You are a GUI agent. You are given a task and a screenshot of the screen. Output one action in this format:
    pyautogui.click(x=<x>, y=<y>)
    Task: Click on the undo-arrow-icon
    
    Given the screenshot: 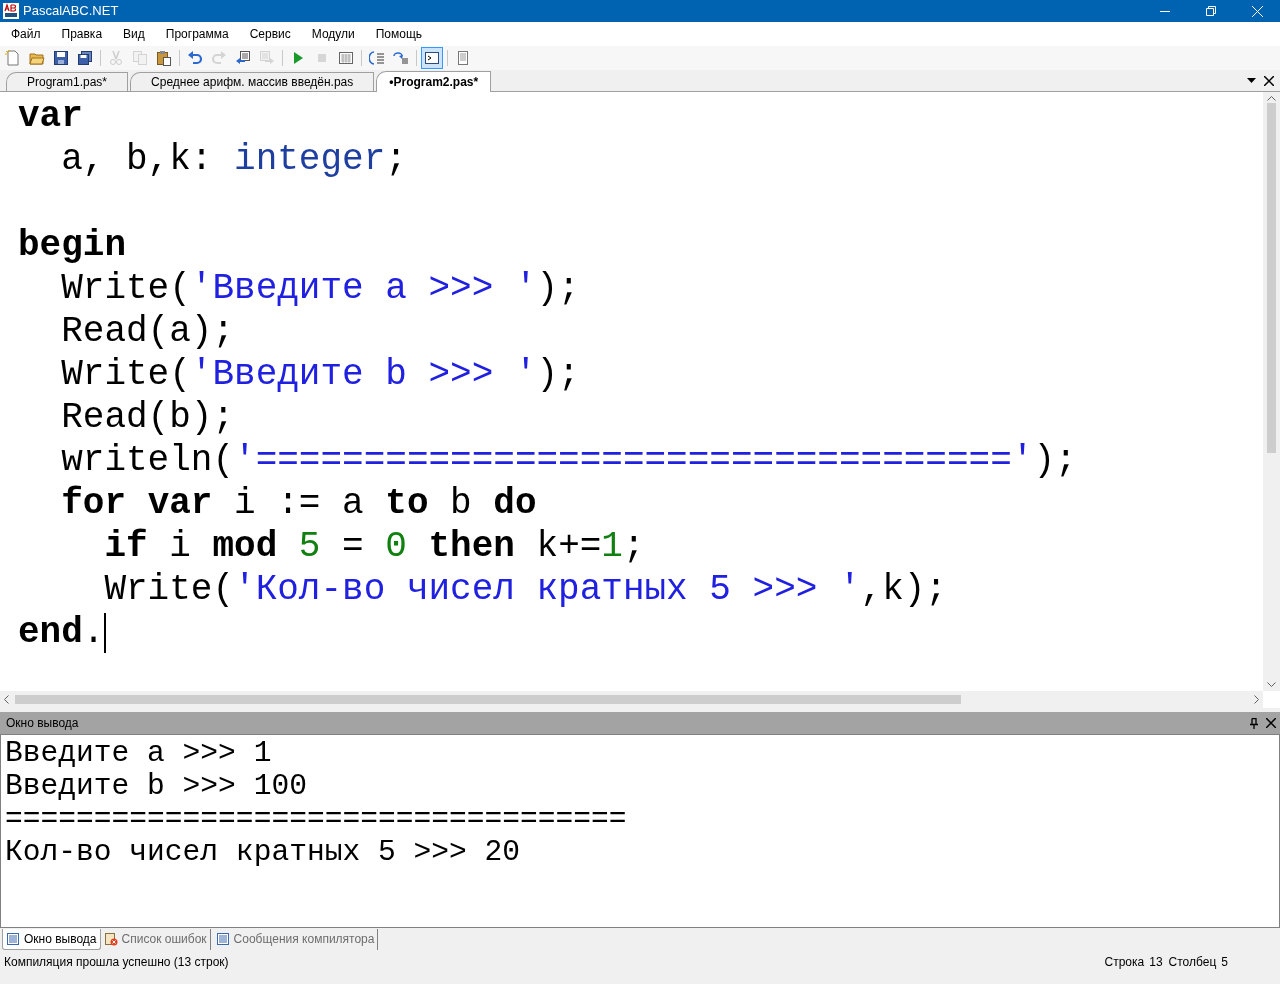 What is the action you would take?
    pyautogui.click(x=195, y=58)
    